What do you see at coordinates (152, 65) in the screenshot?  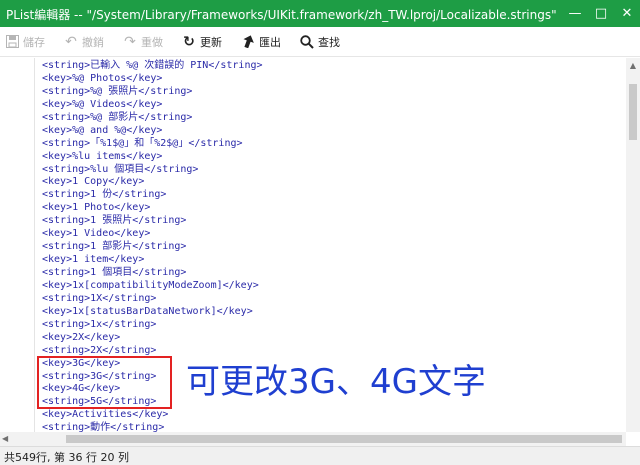 I see `code-line: <string>已輸入 %@ 次錯誤的 PIN</string>` at bounding box center [152, 65].